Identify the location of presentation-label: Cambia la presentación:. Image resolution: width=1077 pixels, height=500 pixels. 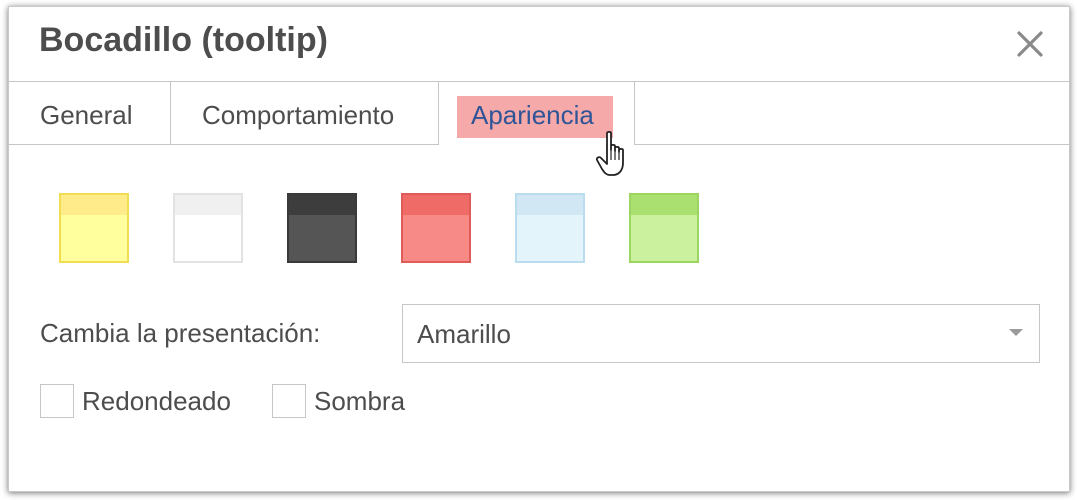
(180, 333).